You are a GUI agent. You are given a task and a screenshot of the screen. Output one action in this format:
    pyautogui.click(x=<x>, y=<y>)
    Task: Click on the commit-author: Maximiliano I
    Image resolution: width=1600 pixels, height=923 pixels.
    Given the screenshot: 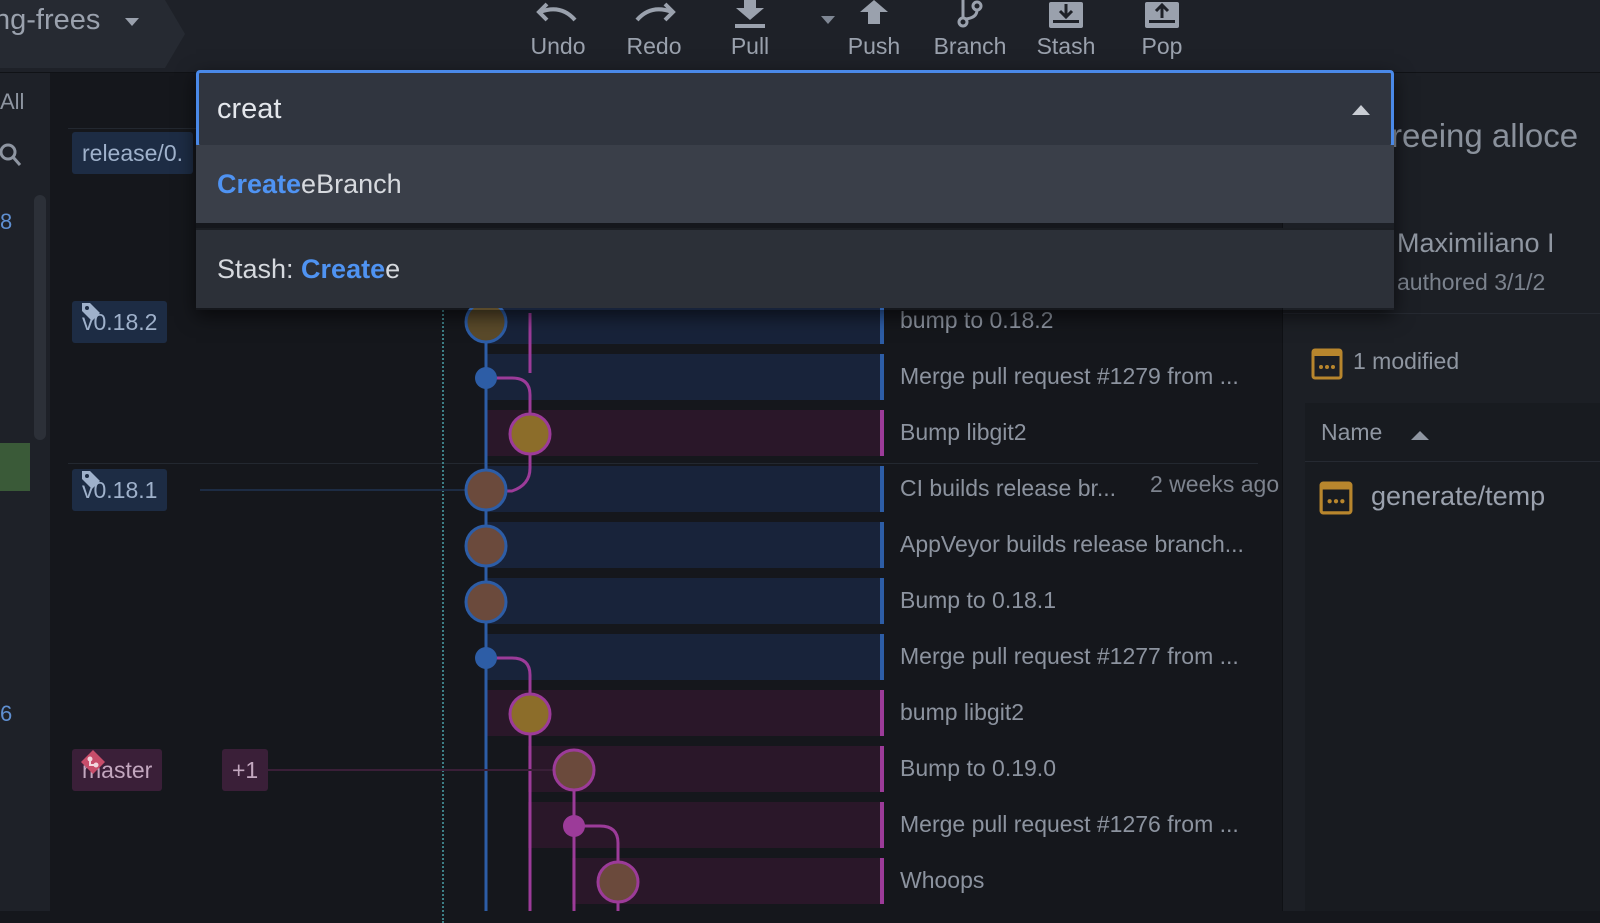 What is the action you would take?
    pyautogui.click(x=1476, y=243)
    